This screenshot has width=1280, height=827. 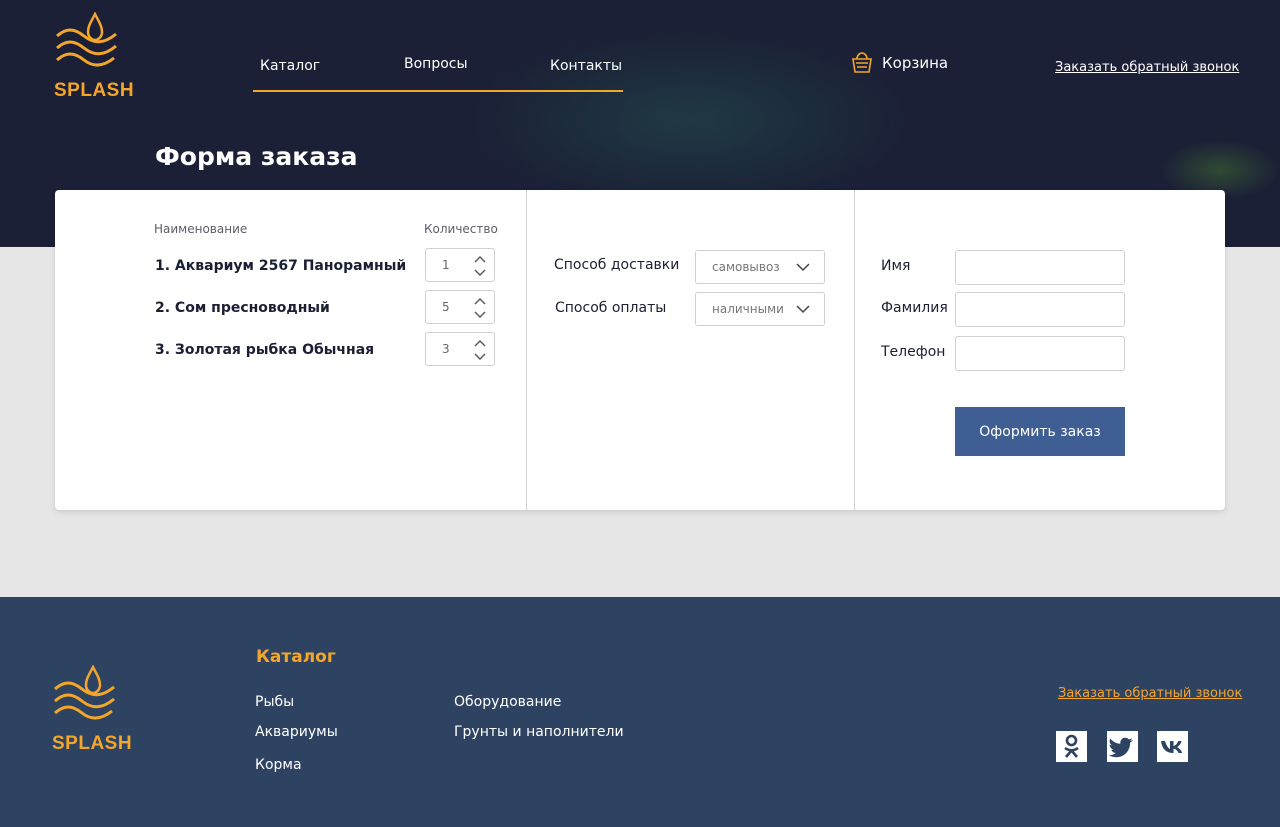 I want to click on surname-label: Фамилия, so click(x=914, y=308).